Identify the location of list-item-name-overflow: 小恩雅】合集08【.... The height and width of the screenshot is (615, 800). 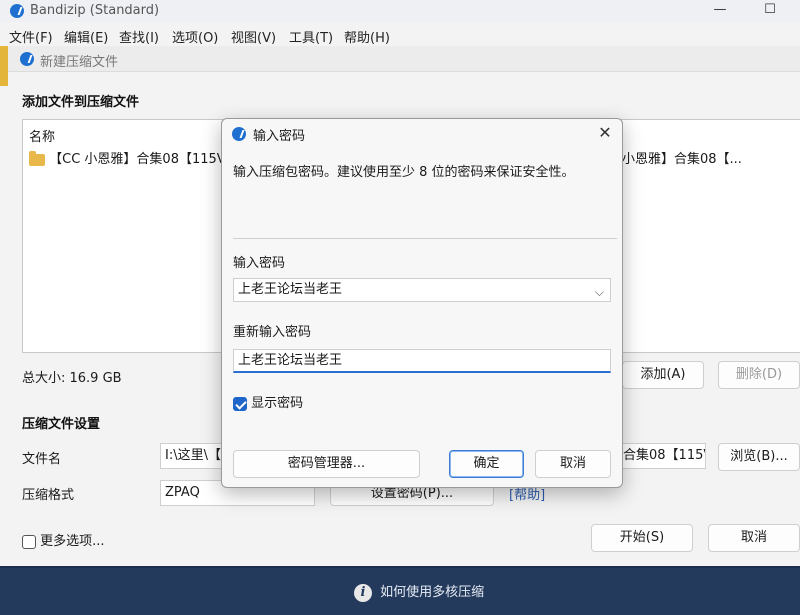
(682, 159).